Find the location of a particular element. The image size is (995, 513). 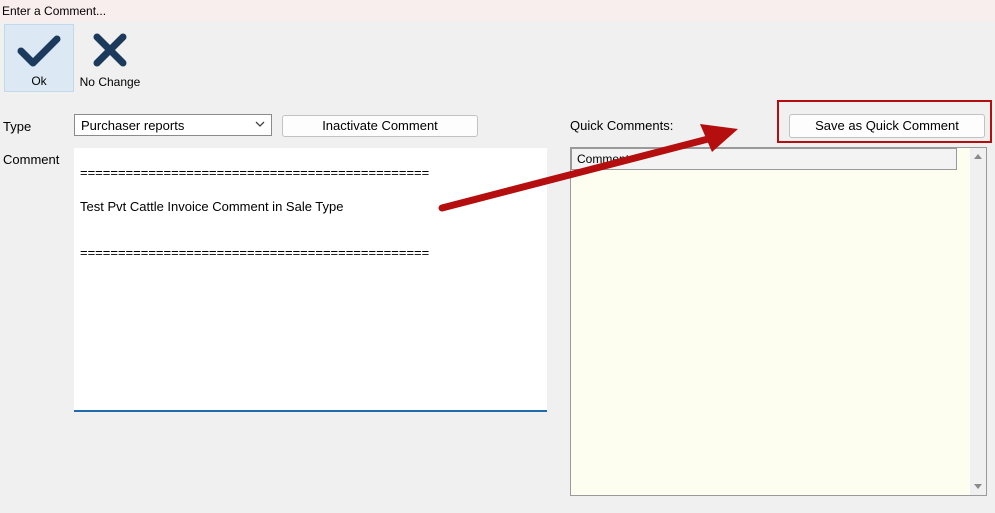

checkmark-icon is located at coordinates (39, 51).